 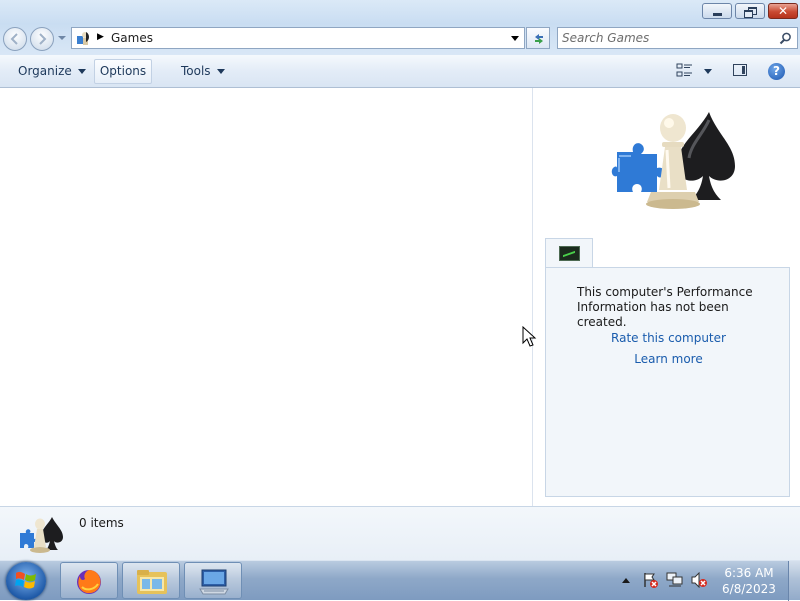 I want to click on performance-monitor-icon, so click(x=569, y=253).